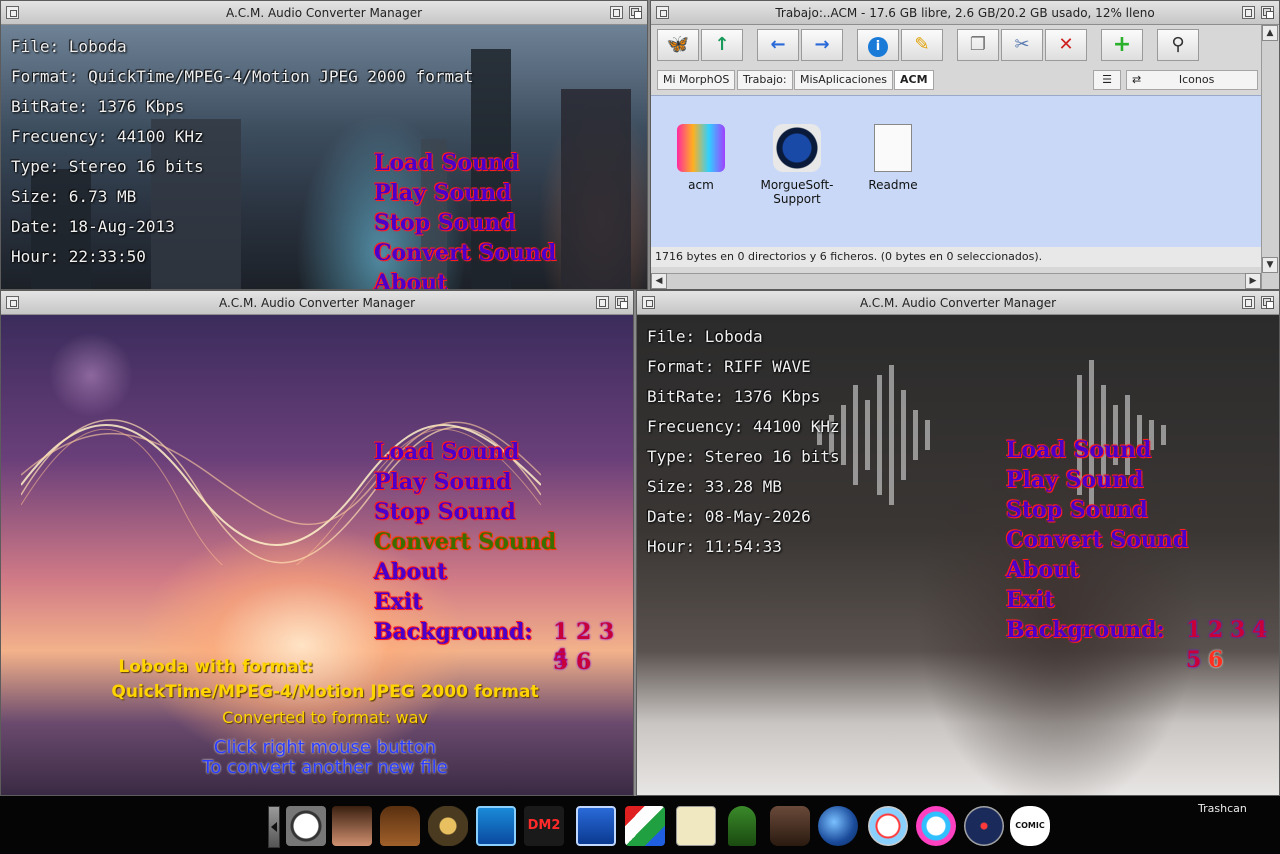 The image size is (1280, 854). Describe the element at coordinates (1193, 660) in the screenshot. I see `background-choice-5: 5` at that location.